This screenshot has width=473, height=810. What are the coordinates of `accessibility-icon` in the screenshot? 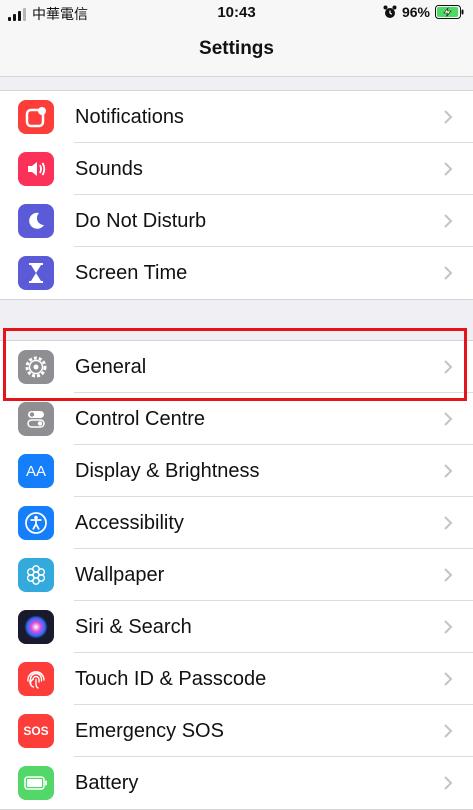 It's located at (36, 523).